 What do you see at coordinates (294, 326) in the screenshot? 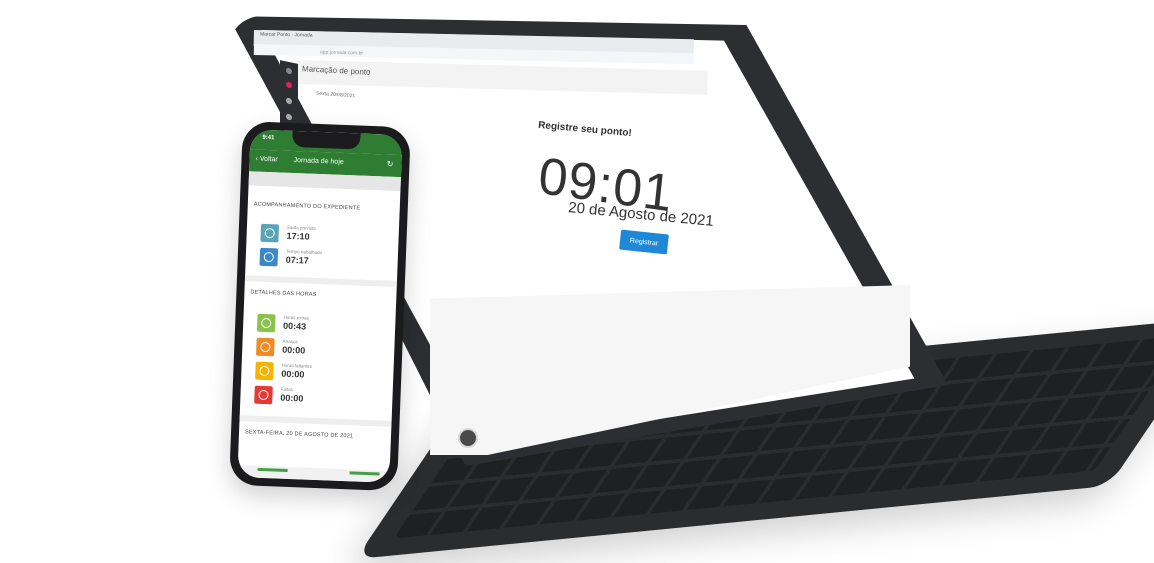
I see `details-item-value: 00:43` at bounding box center [294, 326].